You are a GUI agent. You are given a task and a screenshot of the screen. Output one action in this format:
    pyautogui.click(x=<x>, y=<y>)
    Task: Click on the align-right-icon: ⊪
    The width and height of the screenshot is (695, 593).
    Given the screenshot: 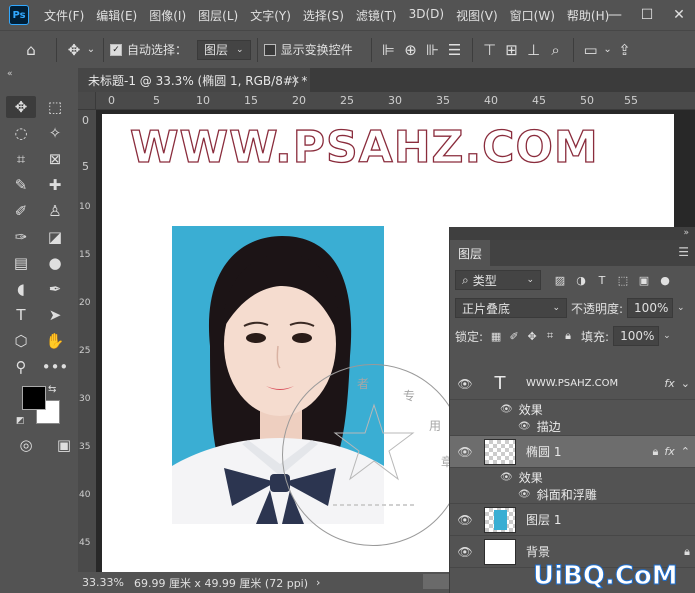 What is the action you would take?
    pyautogui.click(x=433, y=50)
    